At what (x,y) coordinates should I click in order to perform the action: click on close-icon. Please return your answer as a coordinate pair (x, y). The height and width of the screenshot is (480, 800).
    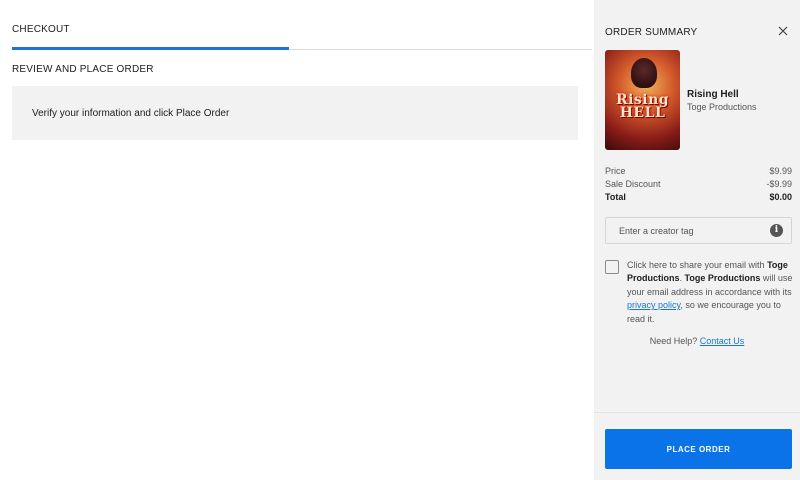
    Looking at the image, I should click on (783, 31).